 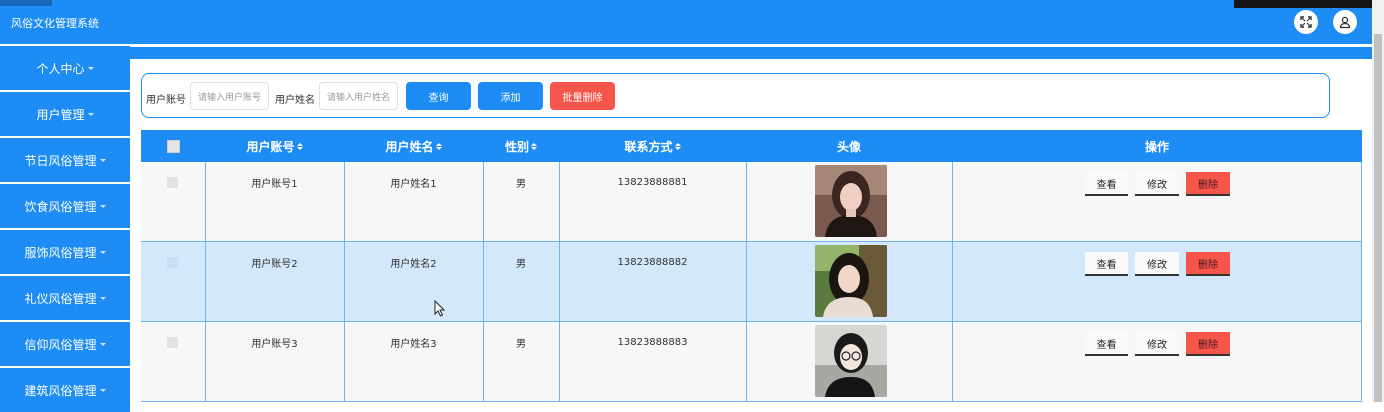 What do you see at coordinates (60, 390) in the screenshot?
I see `sidebar-item-label: 建筑风俗管理` at bounding box center [60, 390].